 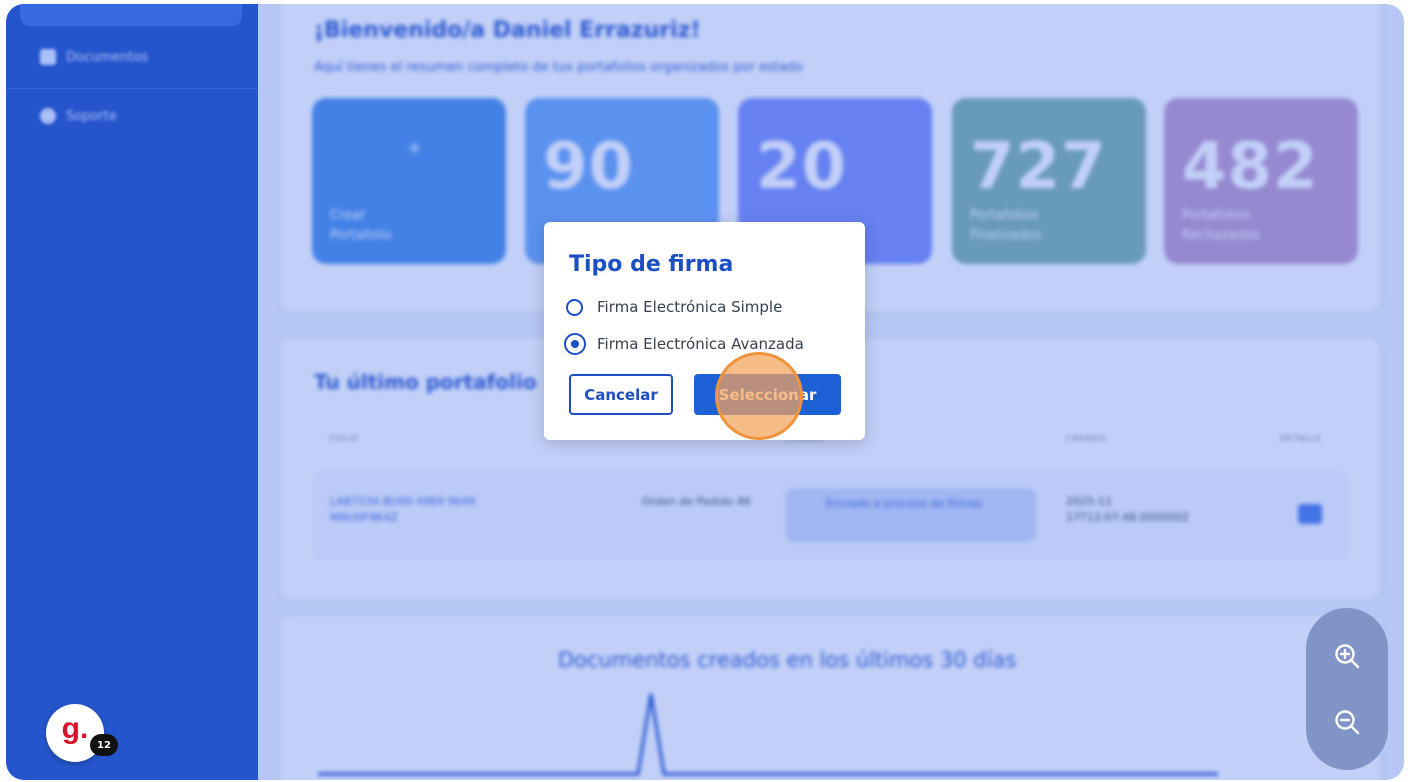 What do you see at coordinates (700, 344) in the screenshot?
I see `option-label: Firma Electrónica Avanzada` at bounding box center [700, 344].